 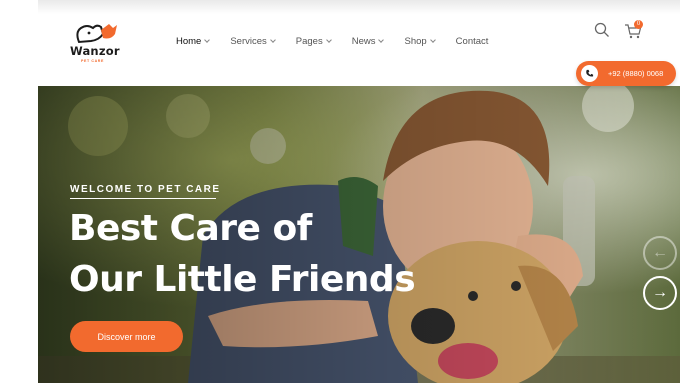 I want to click on search-icon, so click(x=601, y=29).